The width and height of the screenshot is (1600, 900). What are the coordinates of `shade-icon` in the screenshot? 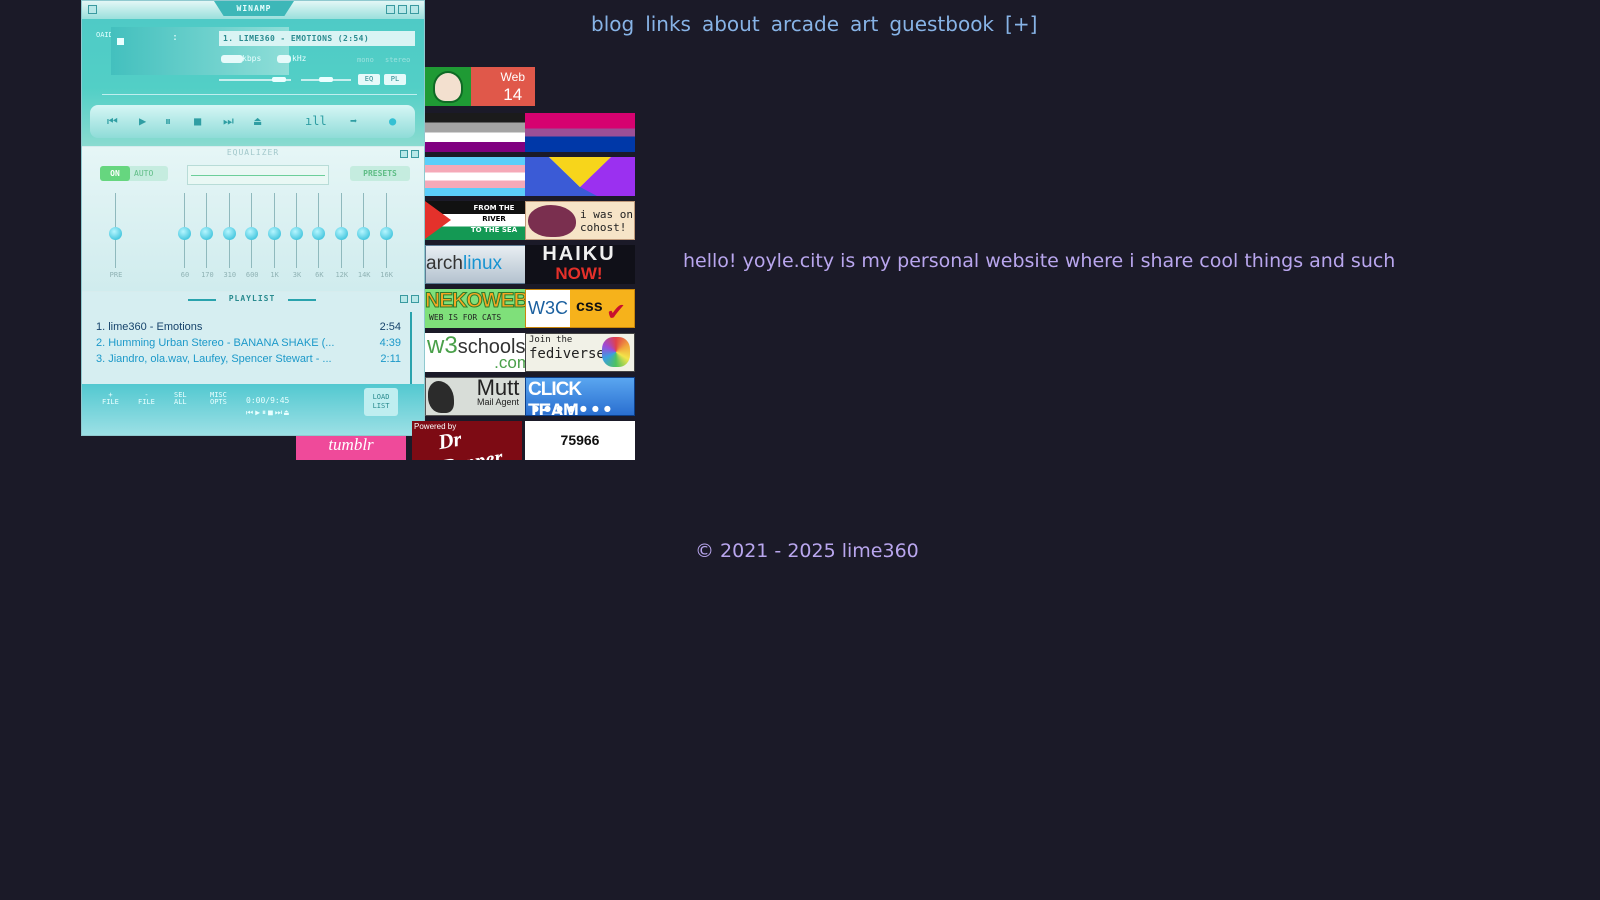 It's located at (402, 9).